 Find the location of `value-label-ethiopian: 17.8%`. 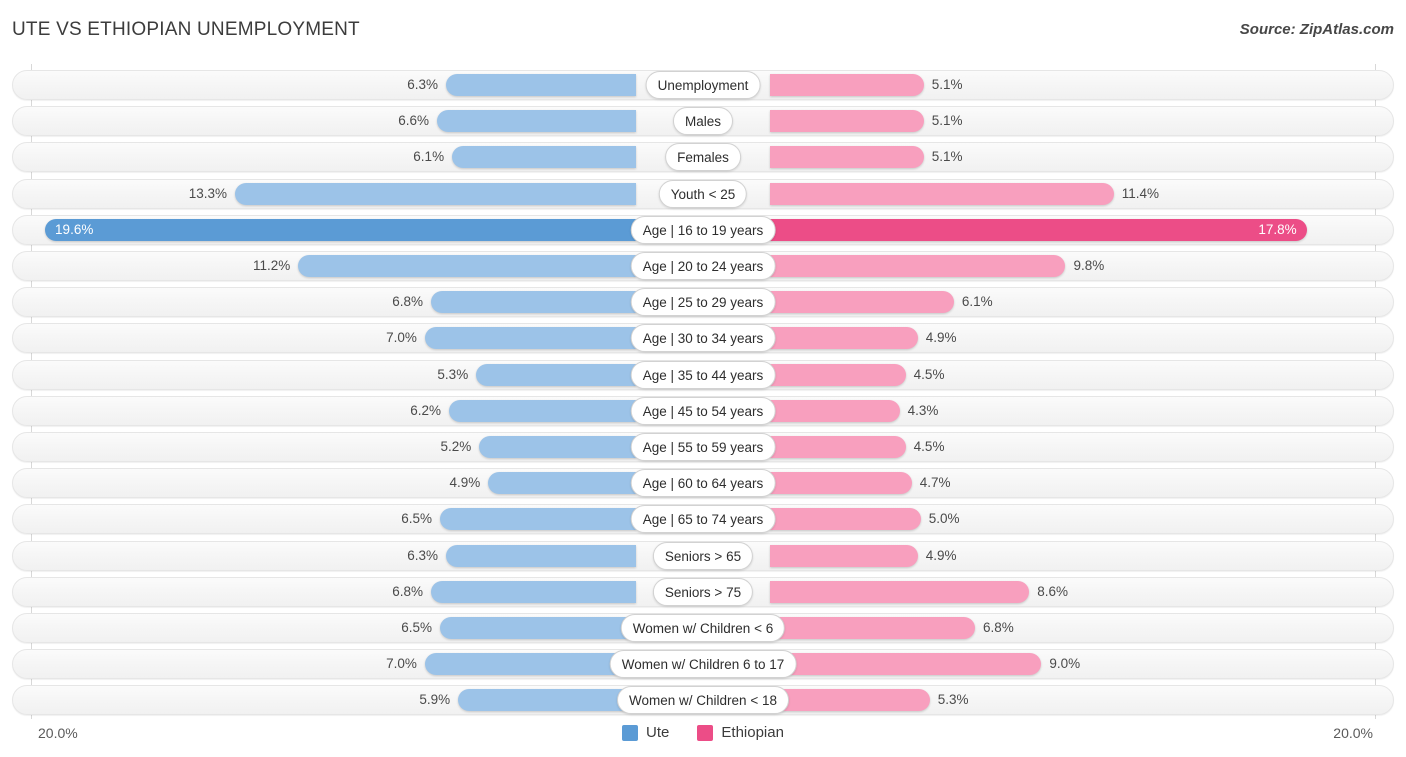

value-label-ethiopian: 17.8% is located at coordinates (1277, 229).